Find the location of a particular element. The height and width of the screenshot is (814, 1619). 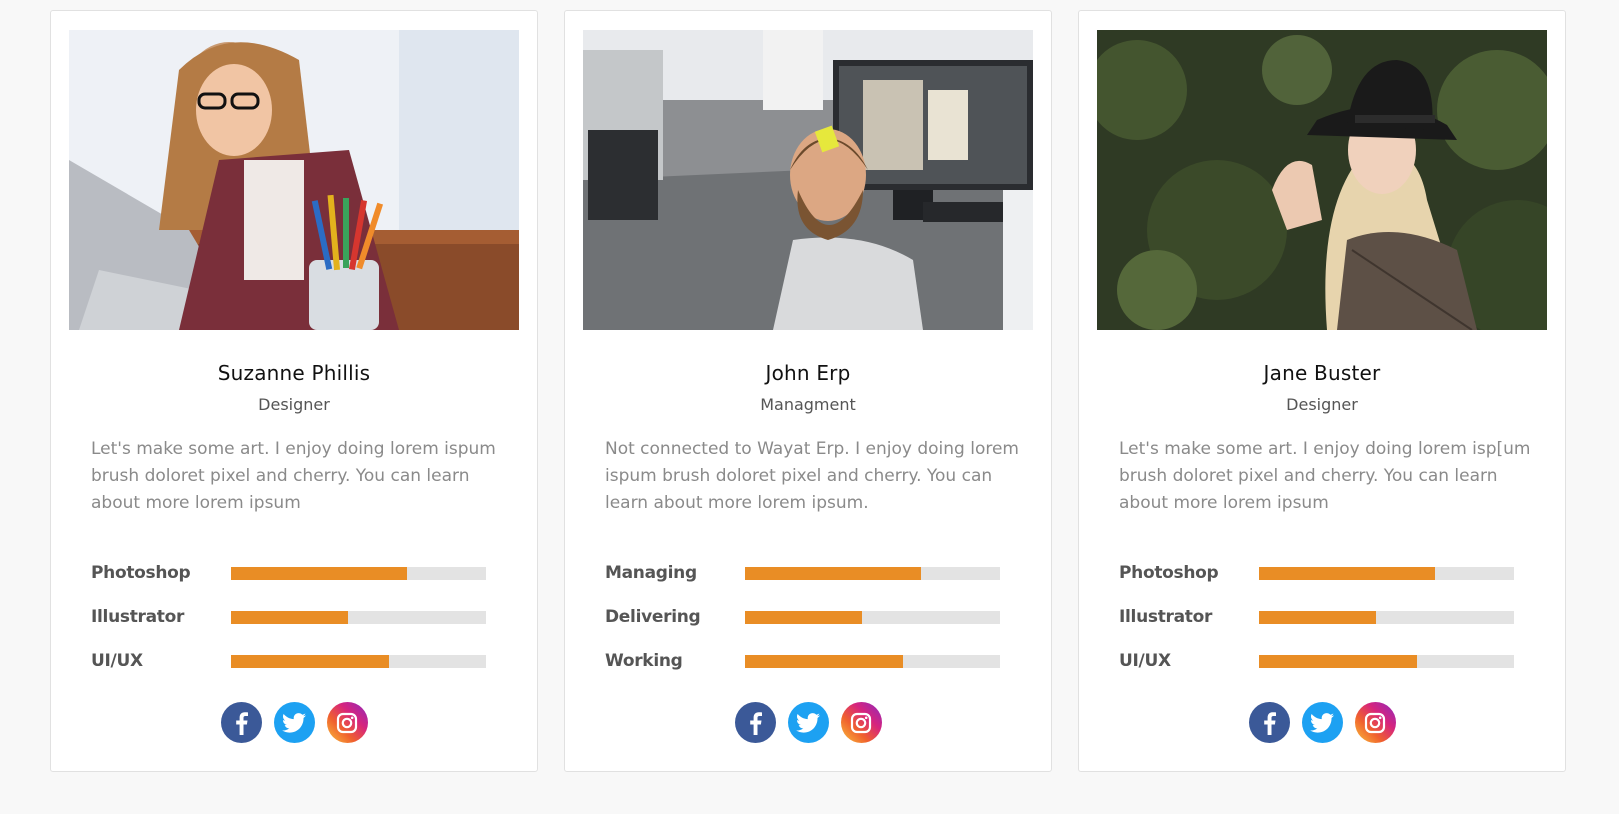

skill-label: Managing is located at coordinates (651, 573).